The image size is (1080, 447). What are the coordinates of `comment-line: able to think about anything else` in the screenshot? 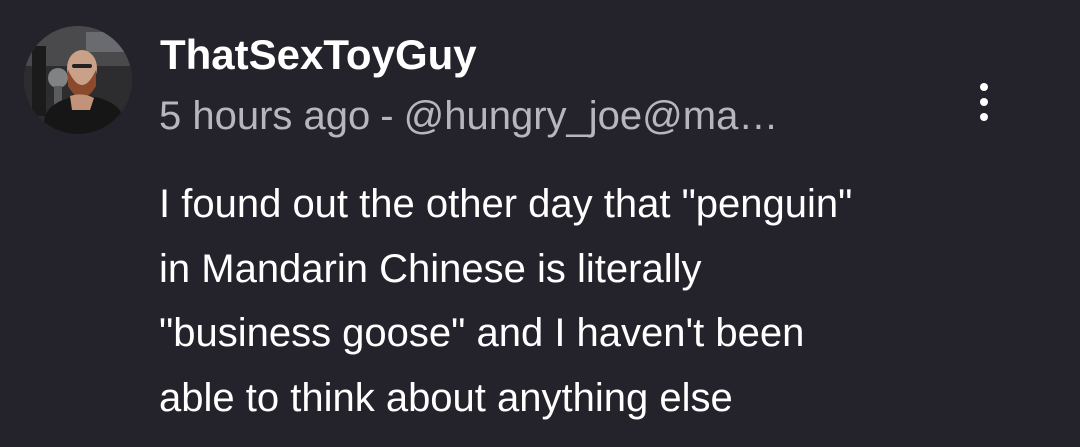 It's located at (446, 398).